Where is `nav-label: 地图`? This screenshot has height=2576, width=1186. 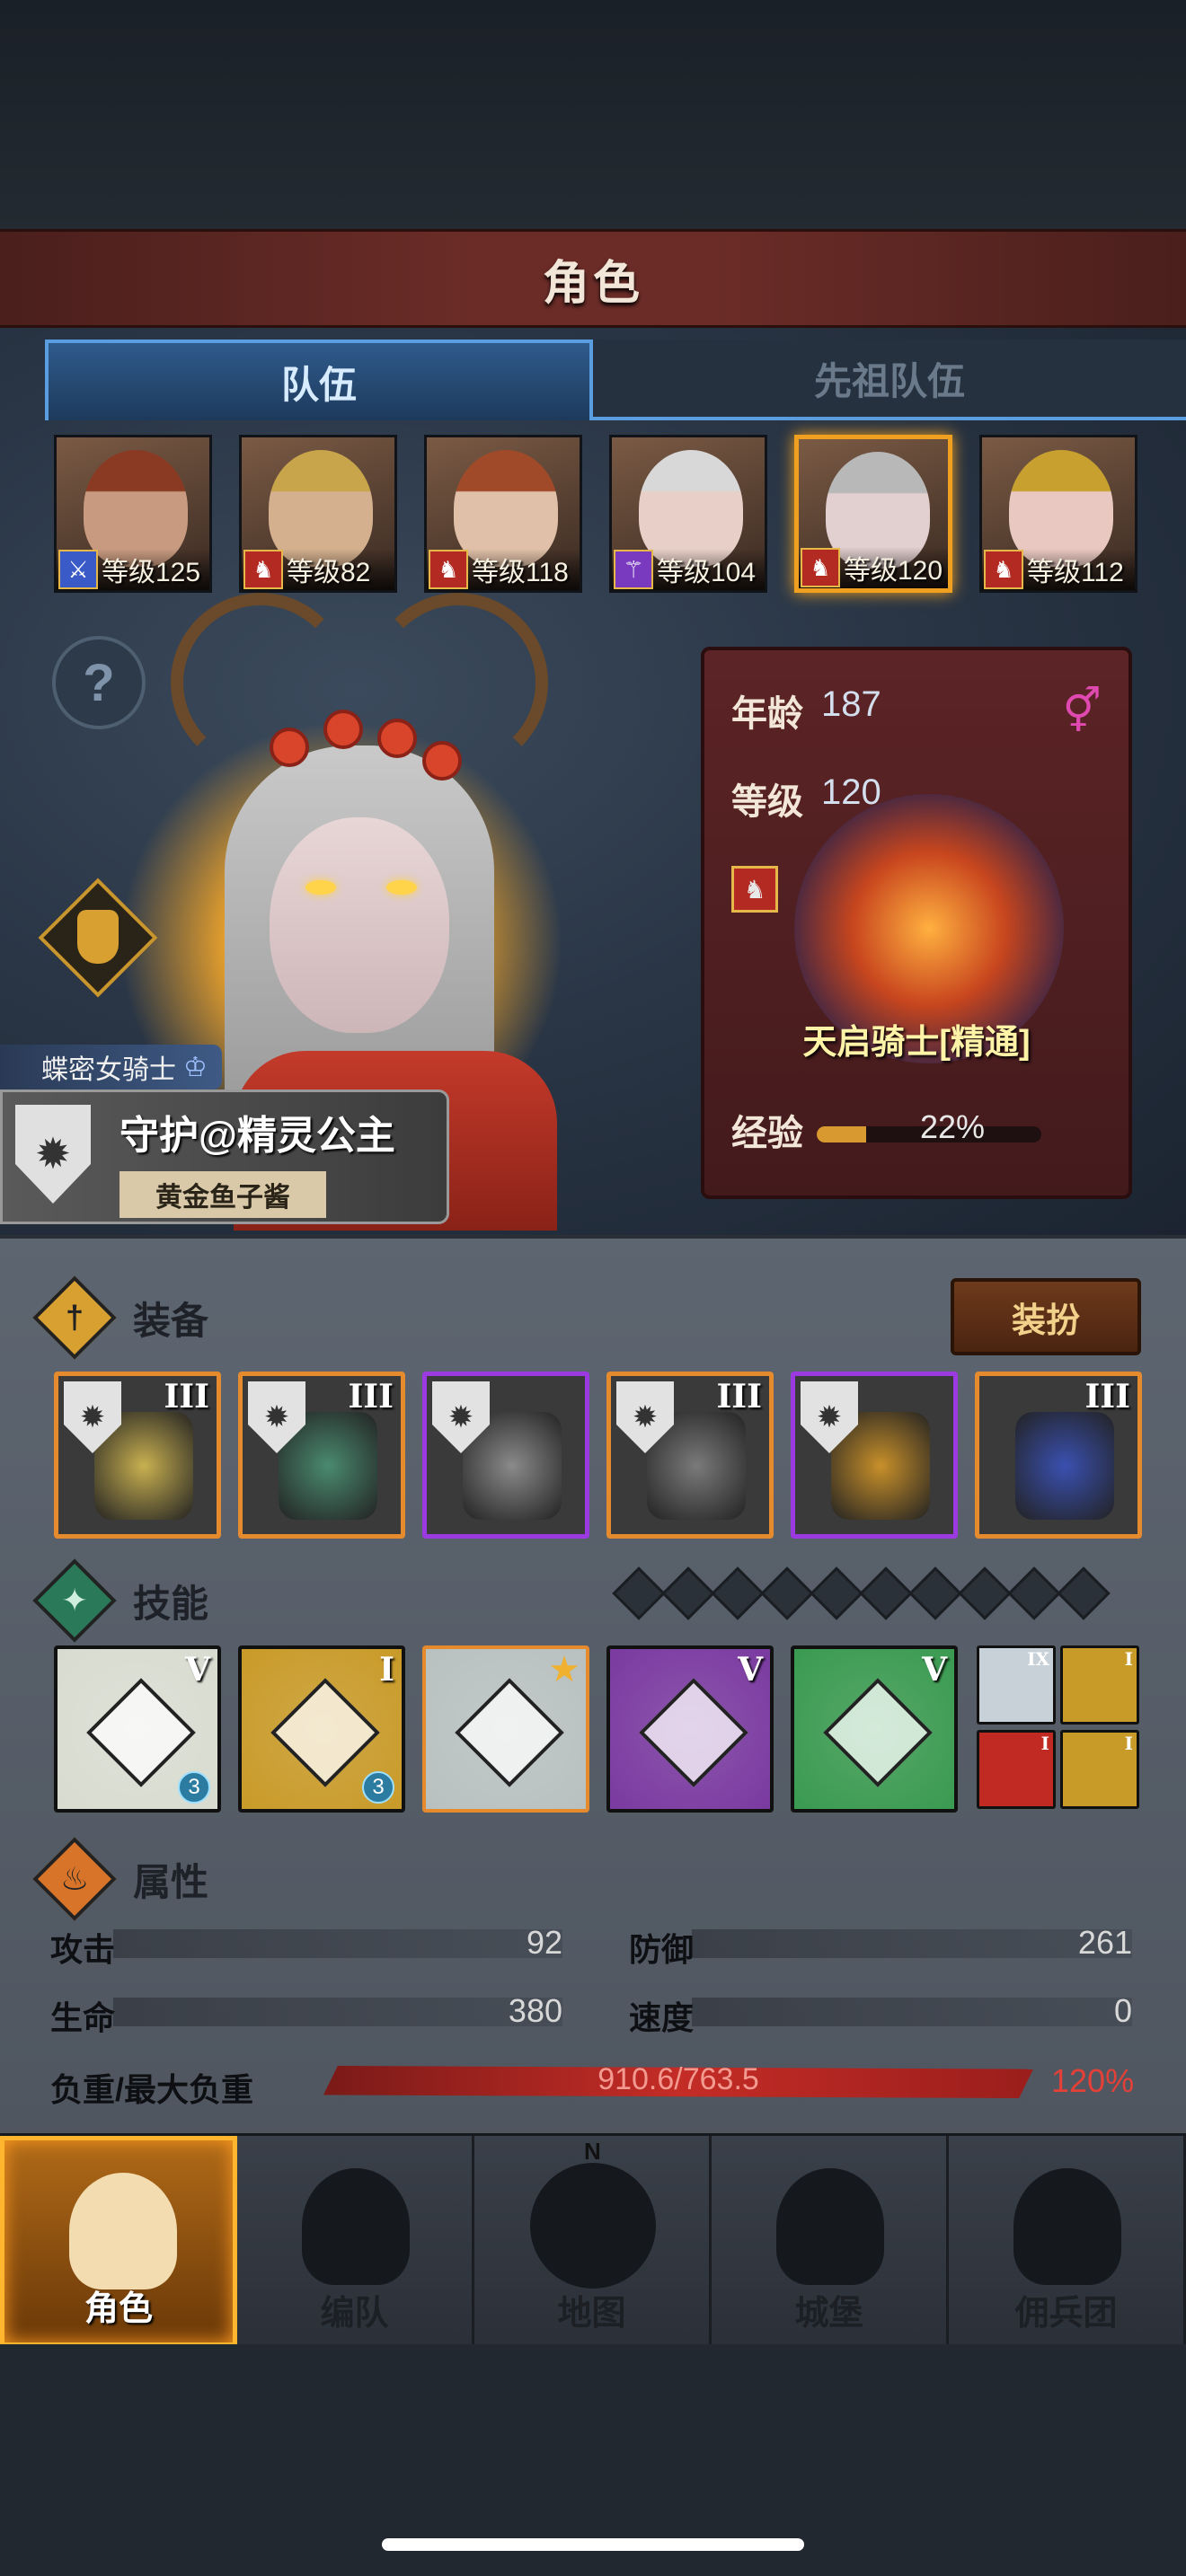
nav-label: 地图 is located at coordinates (591, 2314).